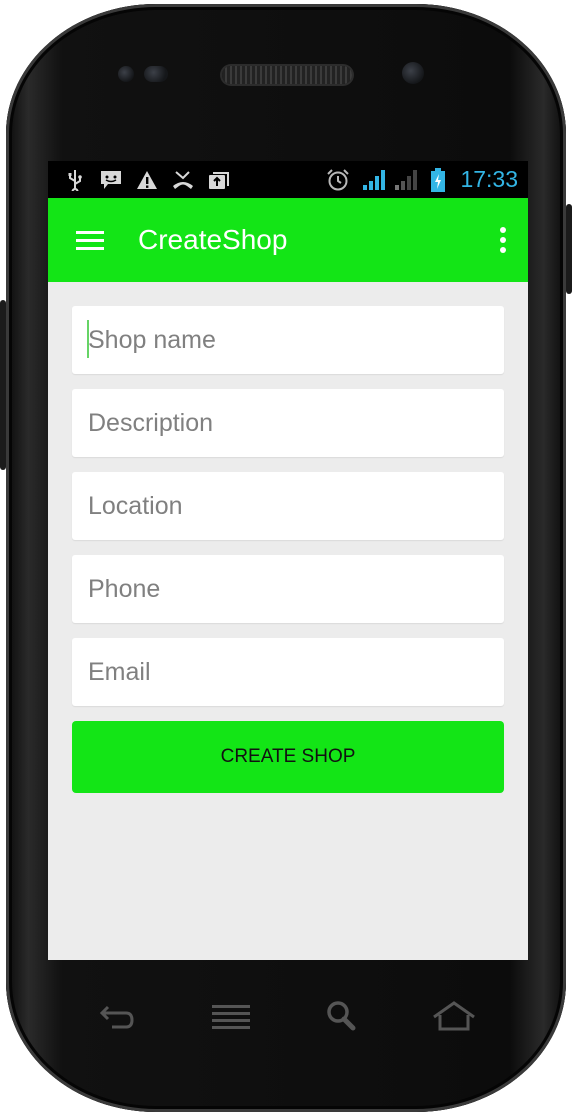 The image size is (572, 1118). I want to click on usb-icon, so click(75, 180).